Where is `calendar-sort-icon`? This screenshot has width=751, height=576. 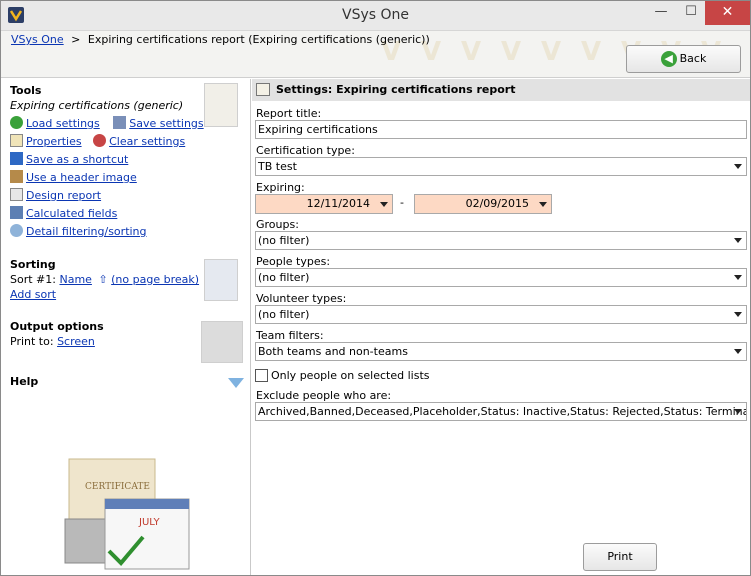 calendar-sort-icon is located at coordinates (221, 280).